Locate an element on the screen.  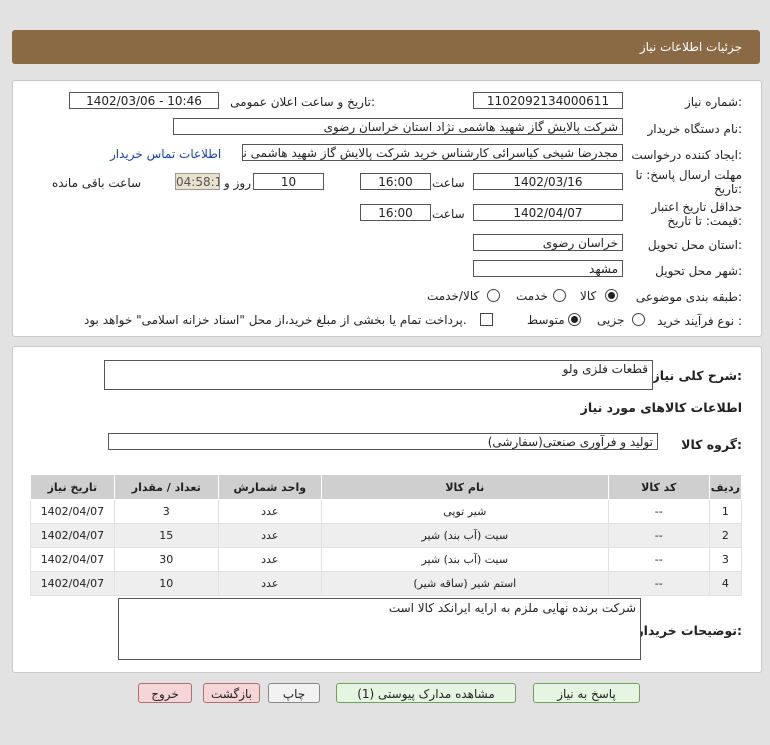
validity-label-line1: حداقل تاریخ اعتبار is located at coordinates (696, 207).